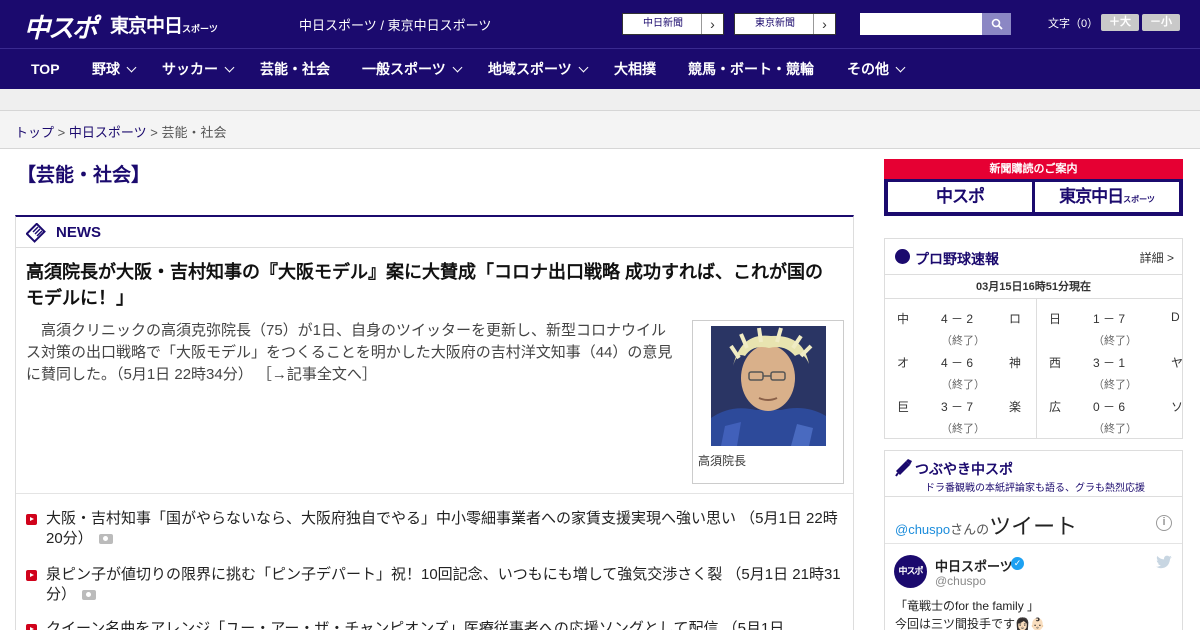 Image resolution: width=1200 pixels, height=630 pixels. What do you see at coordinates (663, 23) in the screenshot?
I see `chunichi-shimbun-label: 中日新聞` at bounding box center [663, 23].